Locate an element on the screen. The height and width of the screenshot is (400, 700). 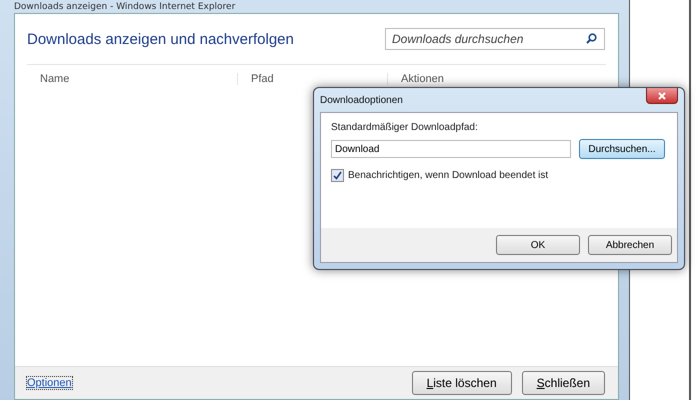
close-icon is located at coordinates (662, 96).